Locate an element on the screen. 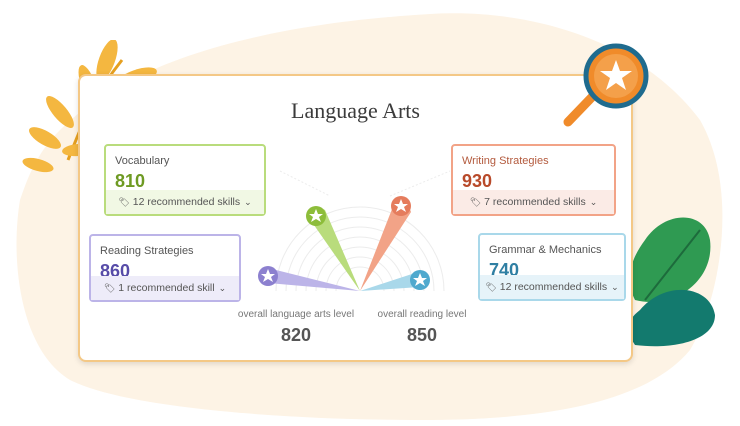 Image resolution: width=740 pixels, height=426 pixels. overall-language-arts-level: overall language arts level 820 is located at coordinates (296, 327).